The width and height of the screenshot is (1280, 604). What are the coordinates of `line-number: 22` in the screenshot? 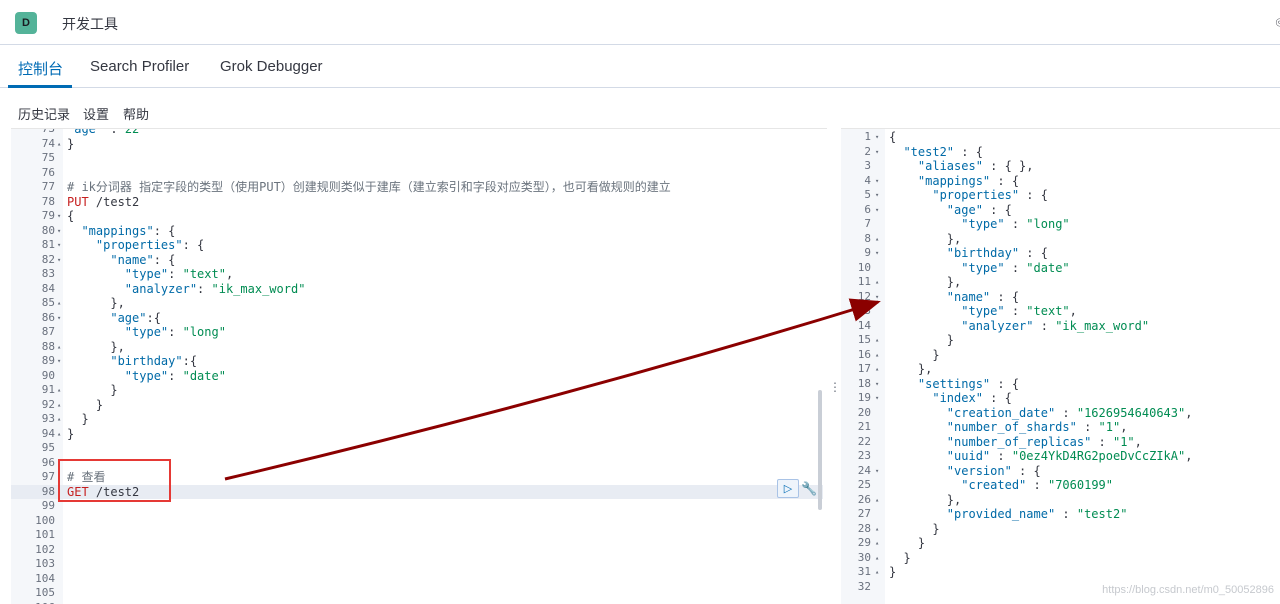 It's located at (864, 441).